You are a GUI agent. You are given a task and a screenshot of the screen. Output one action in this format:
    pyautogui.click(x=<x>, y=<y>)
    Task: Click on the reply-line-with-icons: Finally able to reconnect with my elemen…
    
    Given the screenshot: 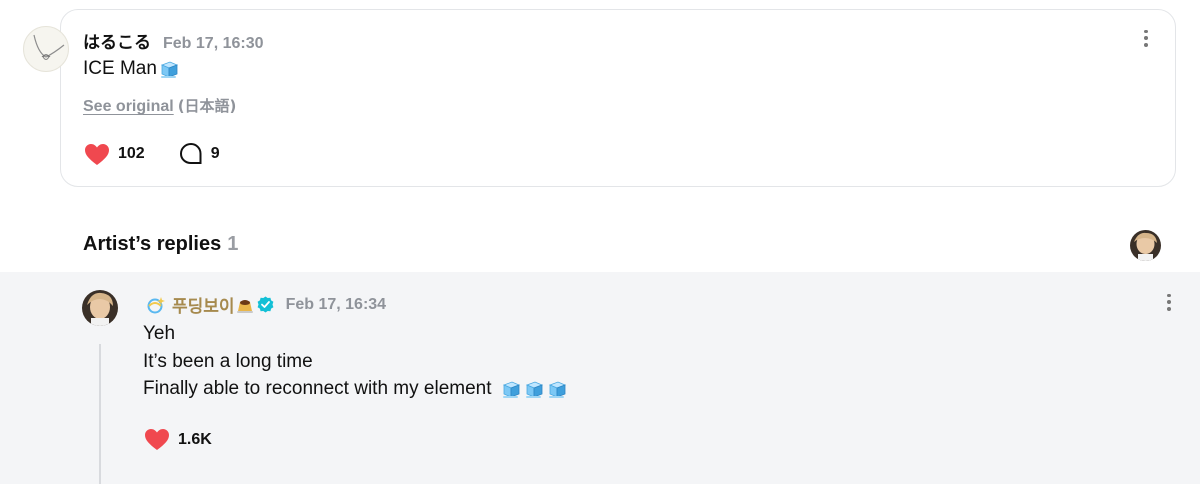 What is the action you would take?
    pyautogui.click(x=355, y=389)
    